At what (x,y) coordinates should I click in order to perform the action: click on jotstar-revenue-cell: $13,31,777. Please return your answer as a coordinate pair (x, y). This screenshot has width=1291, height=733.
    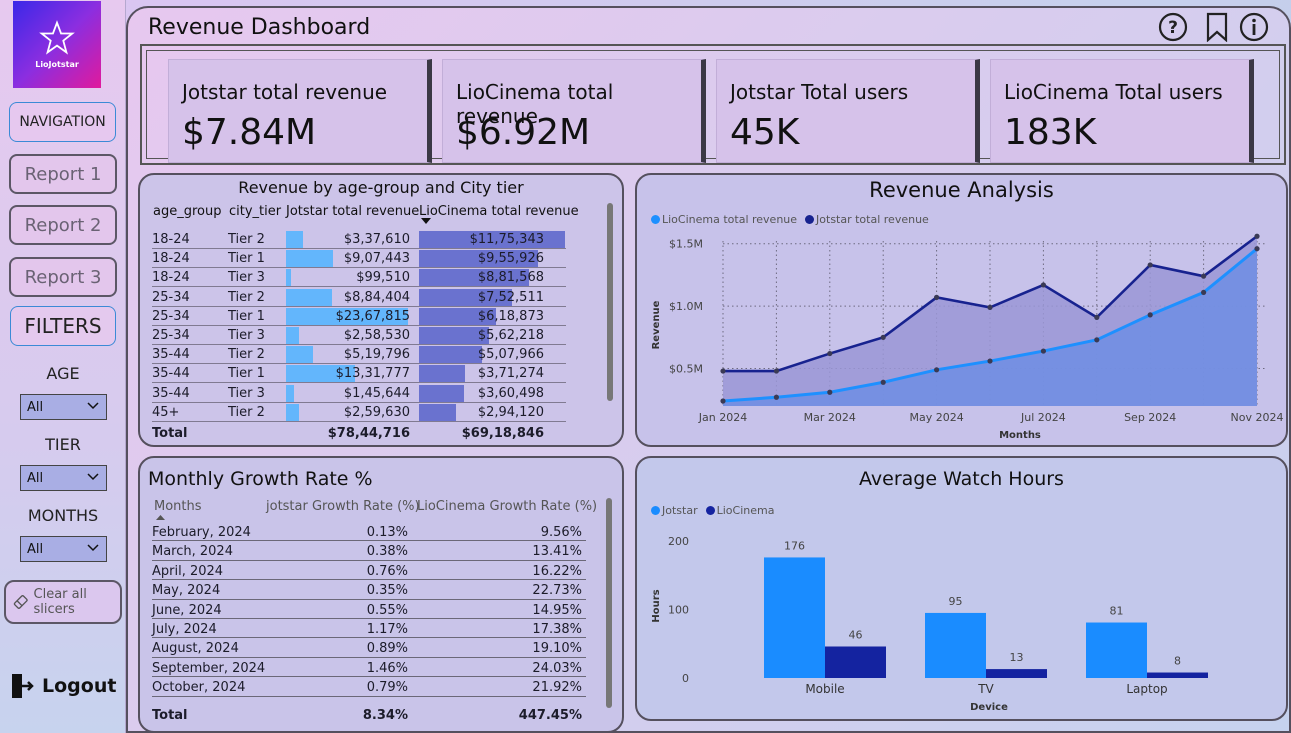
    Looking at the image, I should click on (372, 374).